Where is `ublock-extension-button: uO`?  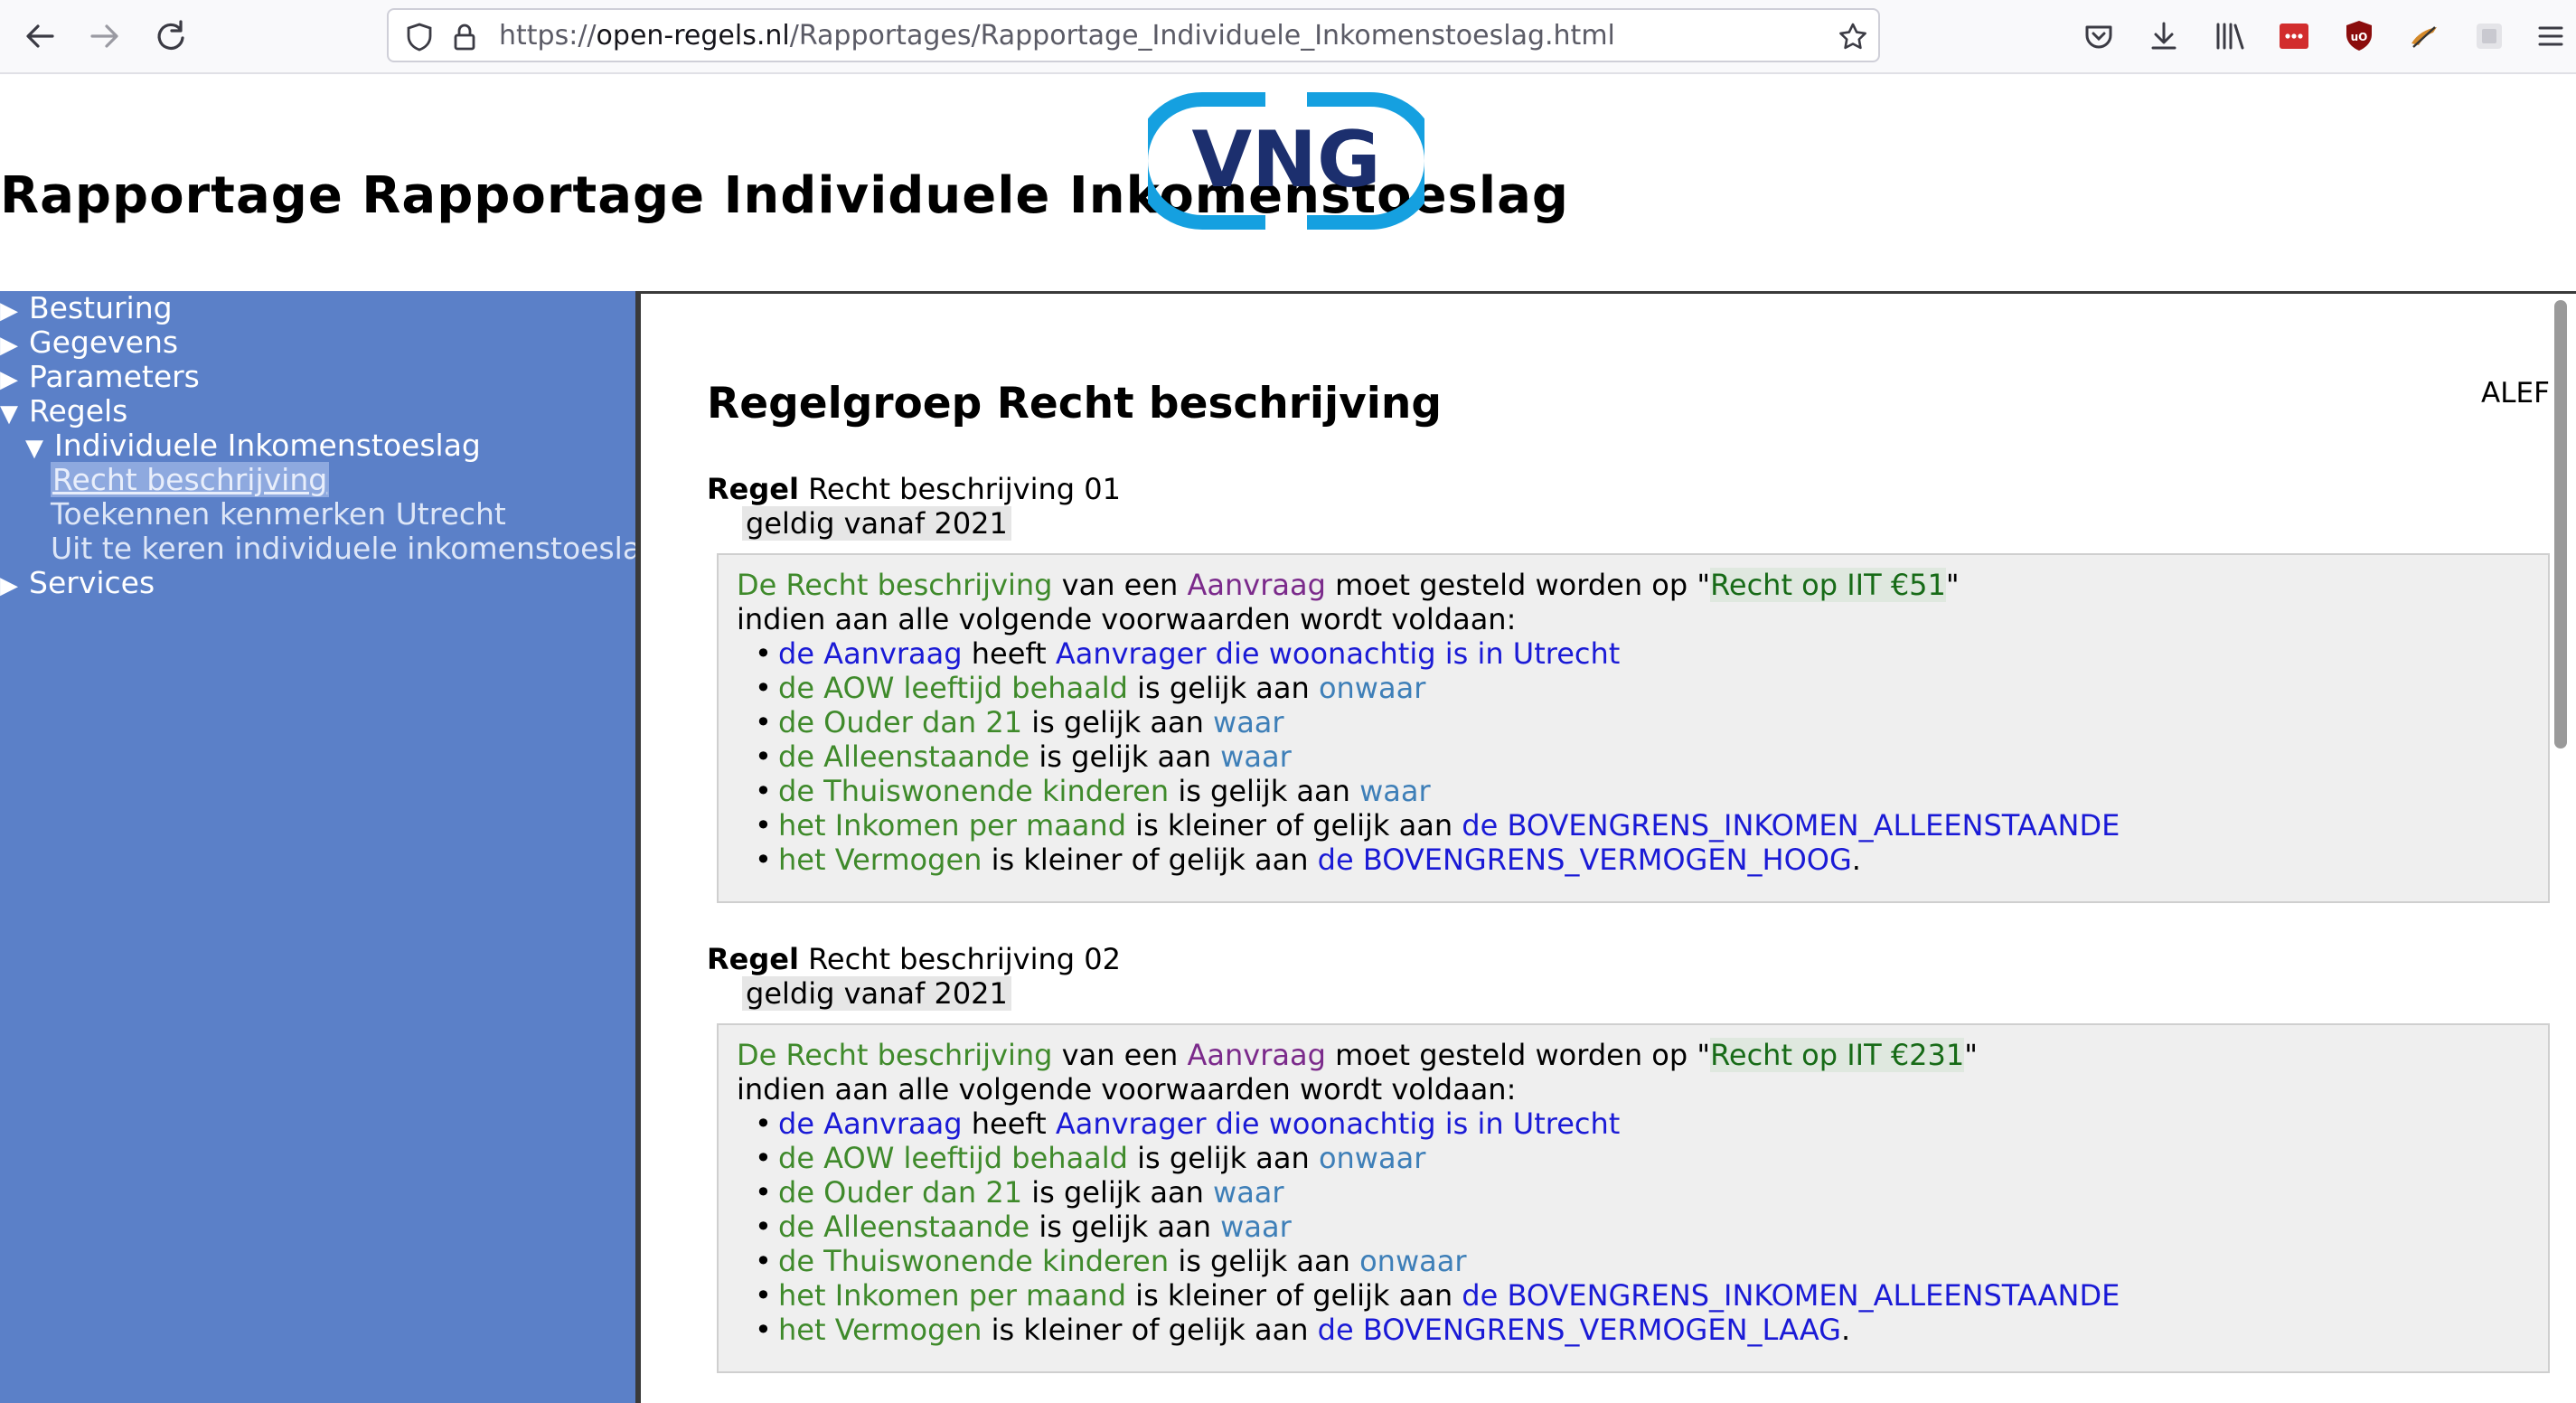 ublock-extension-button: uO is located at coordinates (2359, 36).